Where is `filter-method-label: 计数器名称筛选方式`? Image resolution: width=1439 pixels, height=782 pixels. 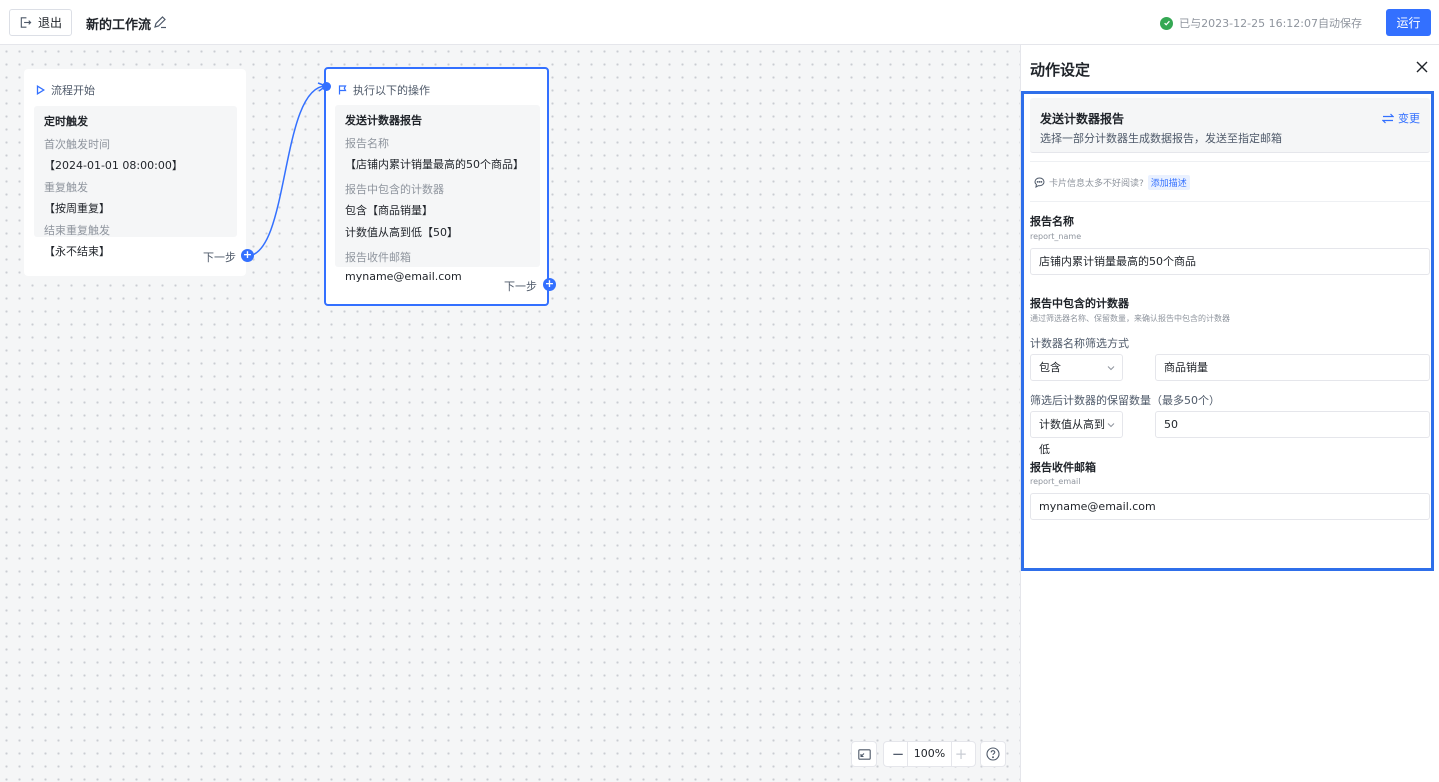
filter-method-label: 计数器名称筛选方式 is located at coordinates (1079, 343).